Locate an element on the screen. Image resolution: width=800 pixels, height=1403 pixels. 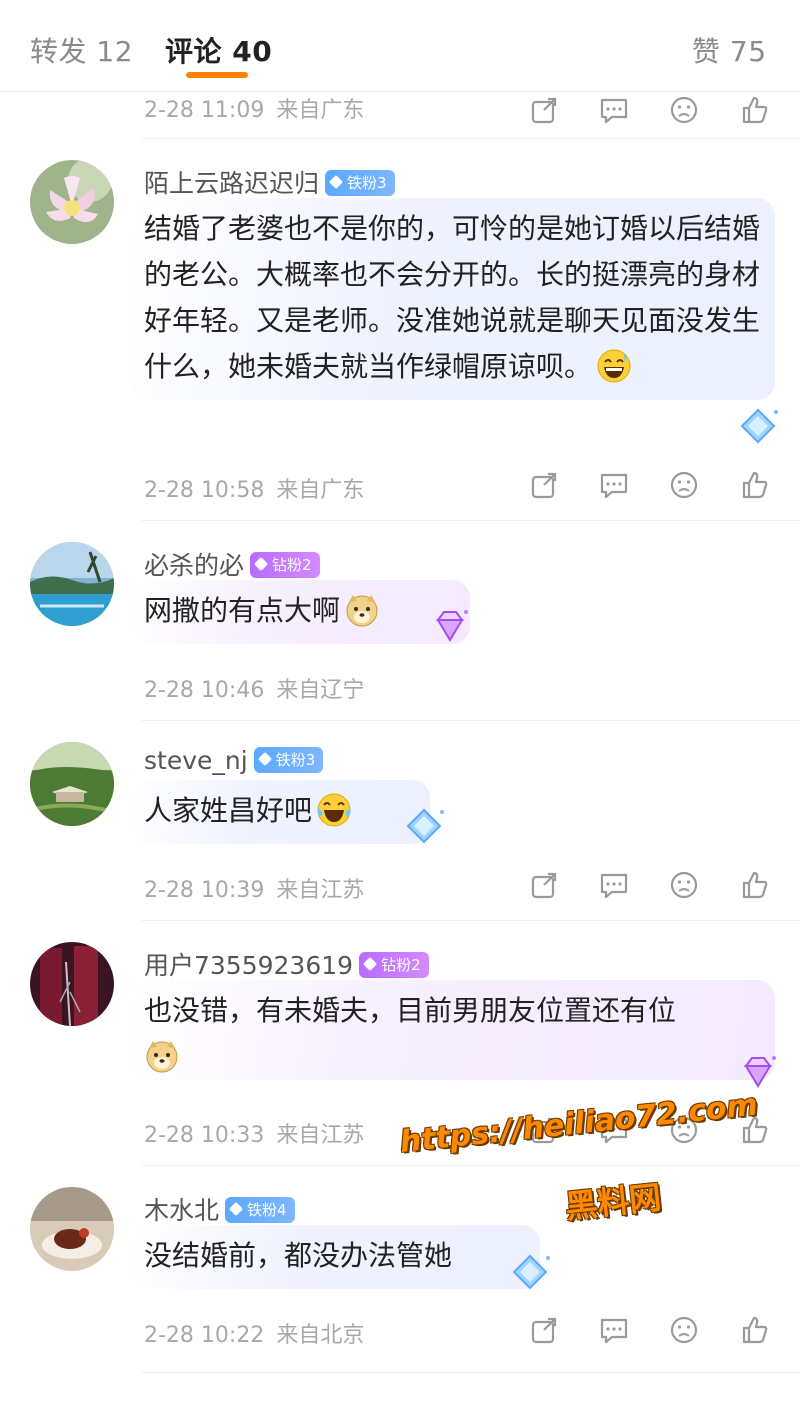
grinning-sweat-emoji is located at coordinates (614, 366).